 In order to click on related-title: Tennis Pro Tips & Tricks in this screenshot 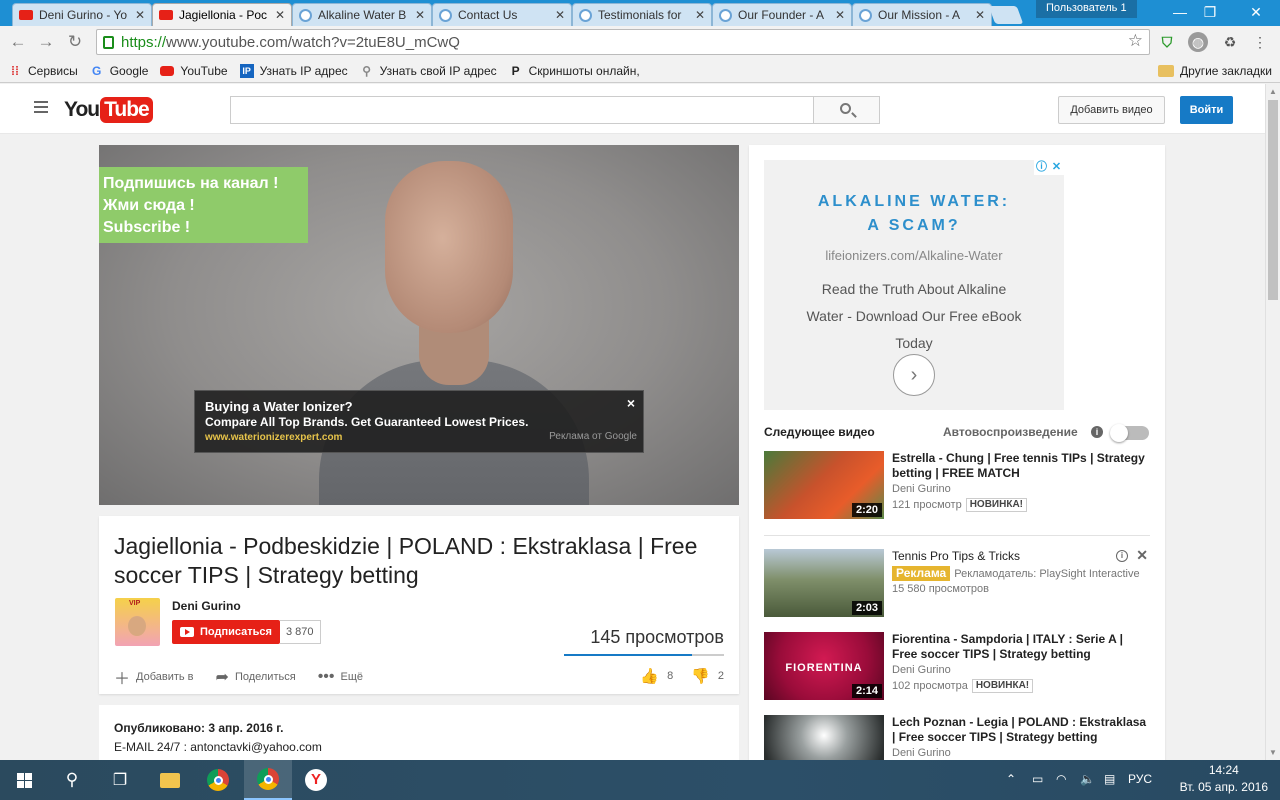, I will do `click(1021, 556)`.